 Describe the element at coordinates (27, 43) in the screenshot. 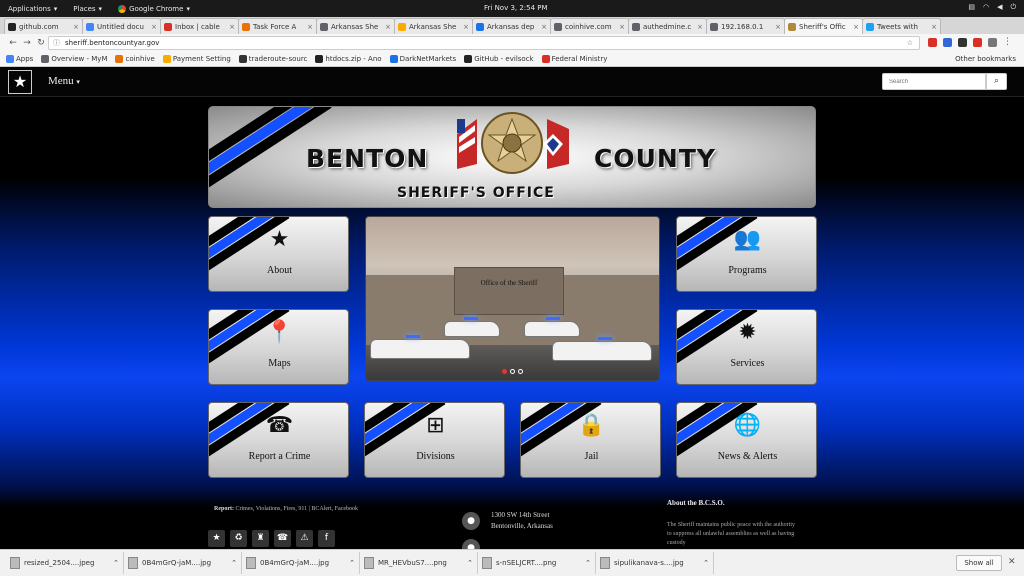

I see `forward-icon: →` at that location.